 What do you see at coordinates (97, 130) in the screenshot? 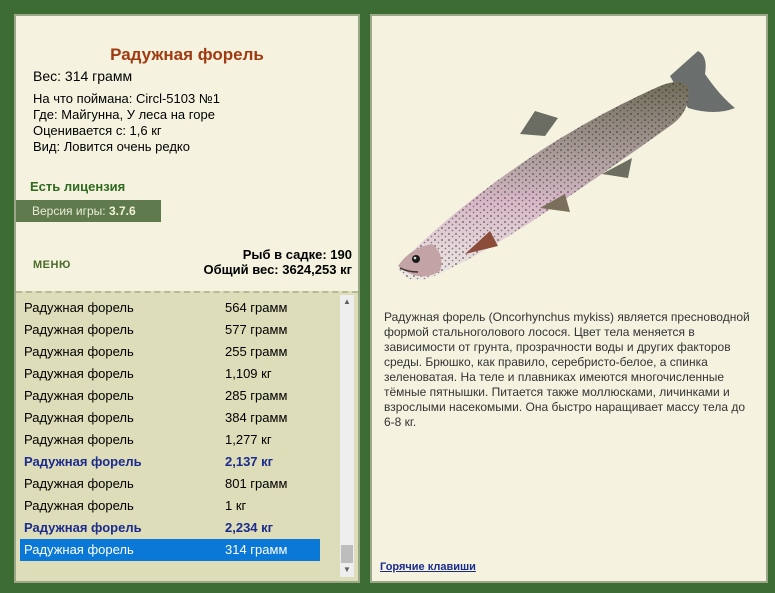
I see `fish-value: Оценивается с: 1,6 кг` at bounding box center [97, 130].